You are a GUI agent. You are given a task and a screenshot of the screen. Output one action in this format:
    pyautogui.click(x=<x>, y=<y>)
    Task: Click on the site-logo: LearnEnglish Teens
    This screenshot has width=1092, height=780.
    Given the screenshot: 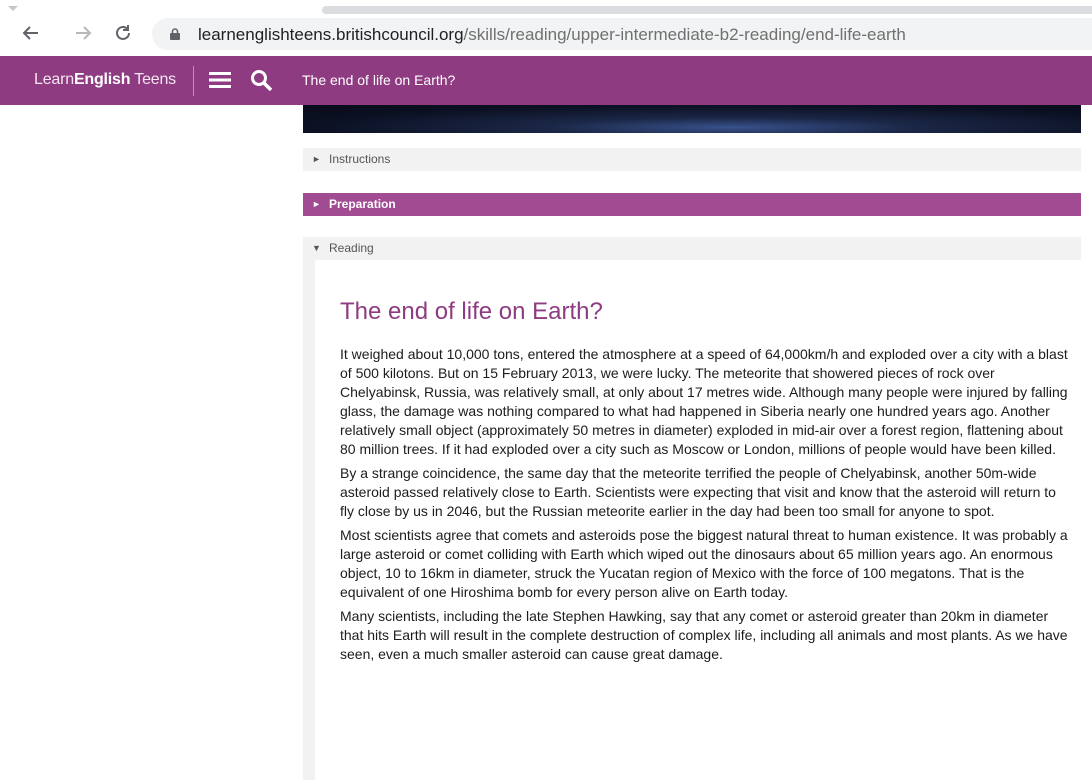 What is the action you would take?
    pyautogui.click(x=105, y=80)
    